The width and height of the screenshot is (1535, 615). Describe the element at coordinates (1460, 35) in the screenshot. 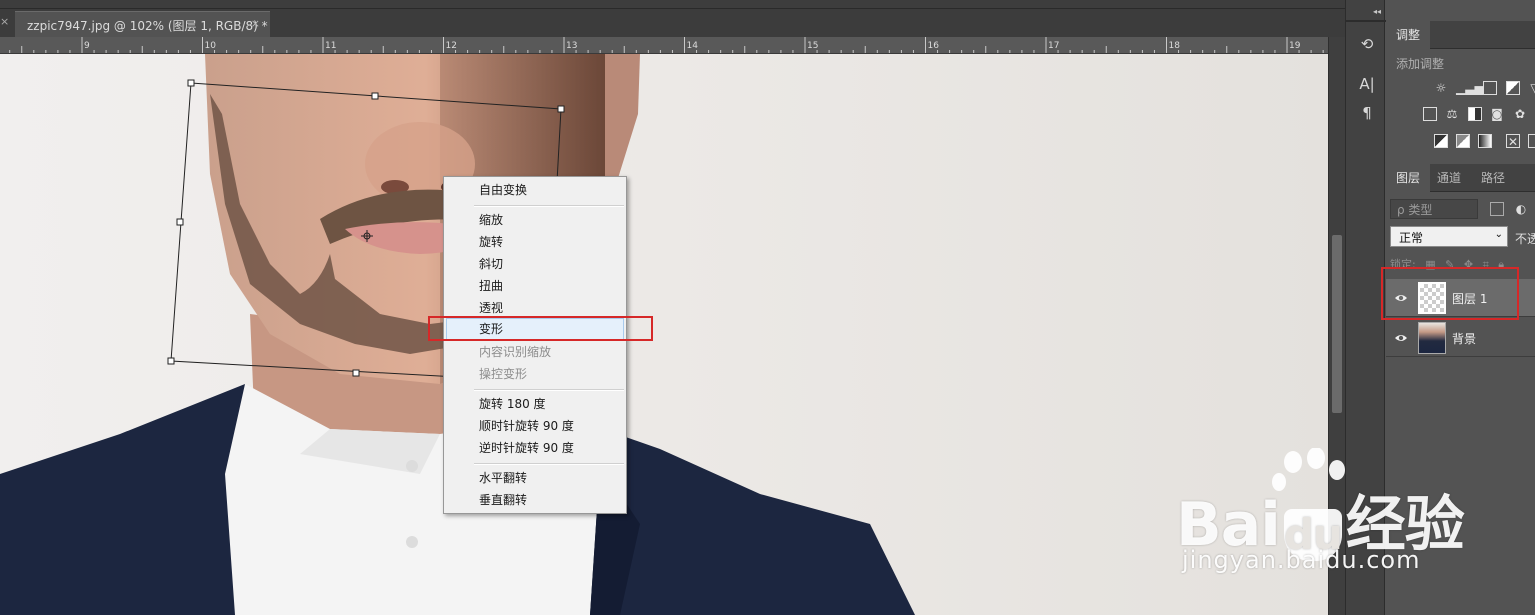

I see `adjustments-panel-header: 调整` at that location.